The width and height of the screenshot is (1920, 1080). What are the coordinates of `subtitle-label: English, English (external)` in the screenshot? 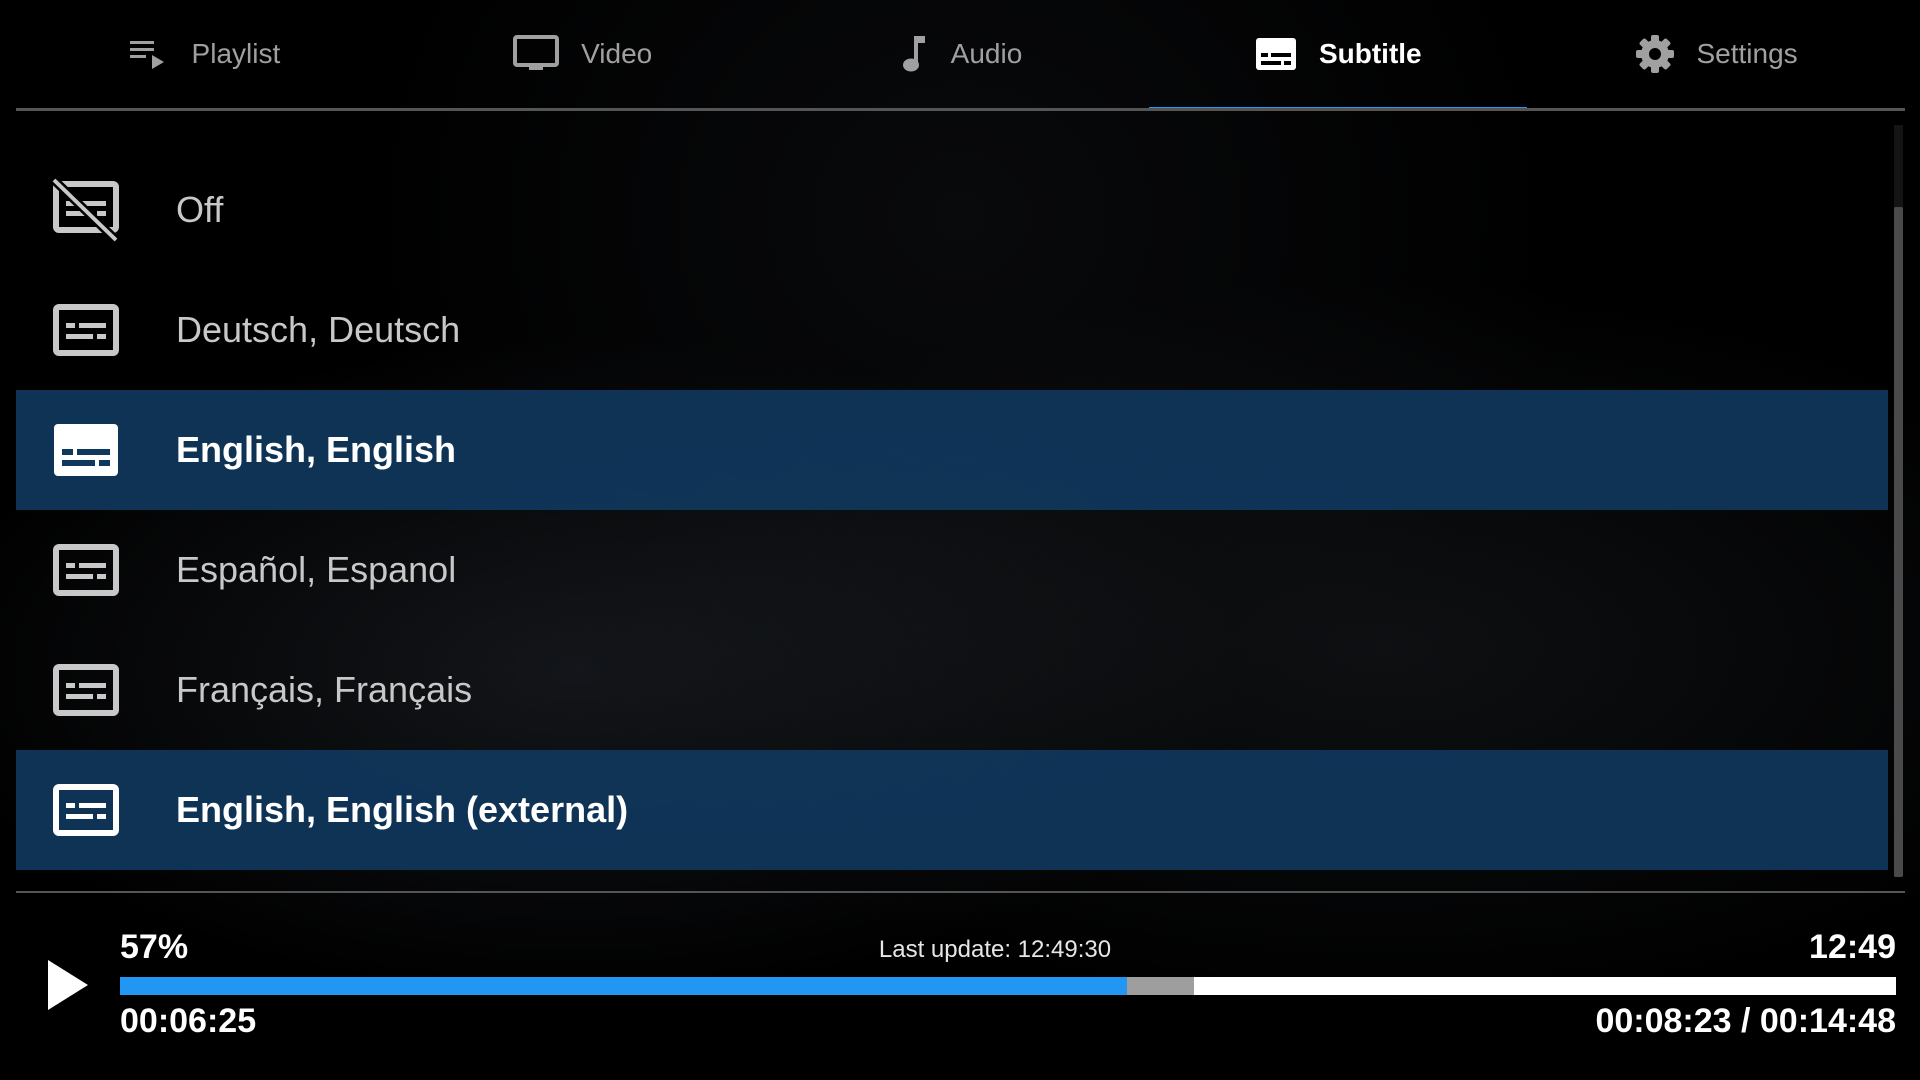 It's located at (402, 809).